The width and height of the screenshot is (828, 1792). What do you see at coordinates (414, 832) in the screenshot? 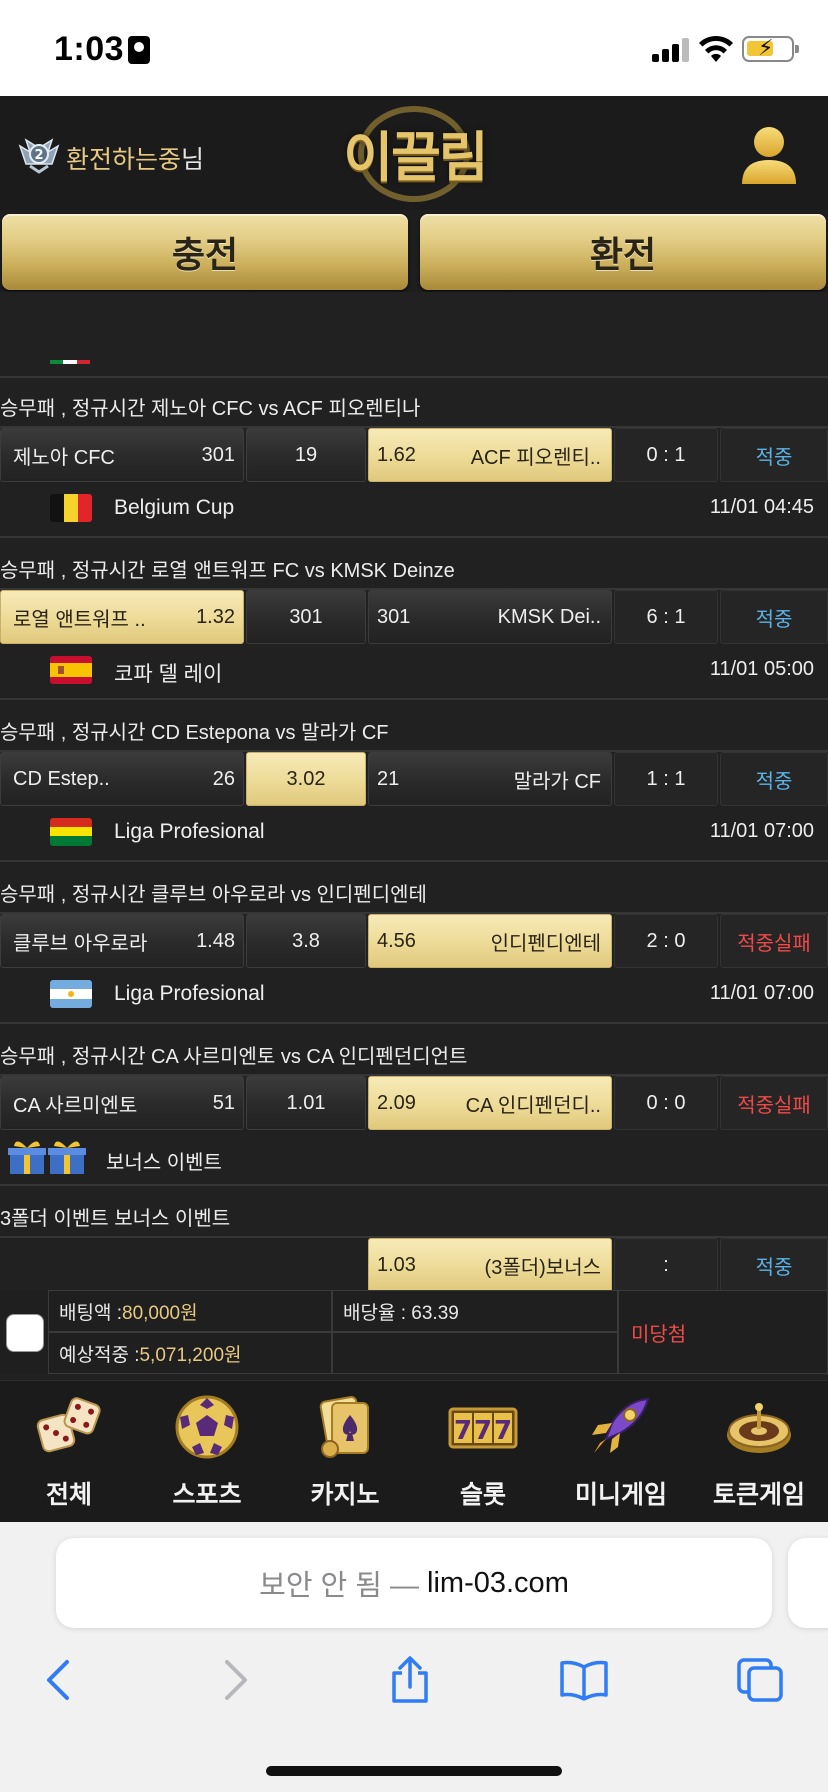
I see `league-row: Liga Profesional 11/01 07:00` at bounding box center [414, 832].